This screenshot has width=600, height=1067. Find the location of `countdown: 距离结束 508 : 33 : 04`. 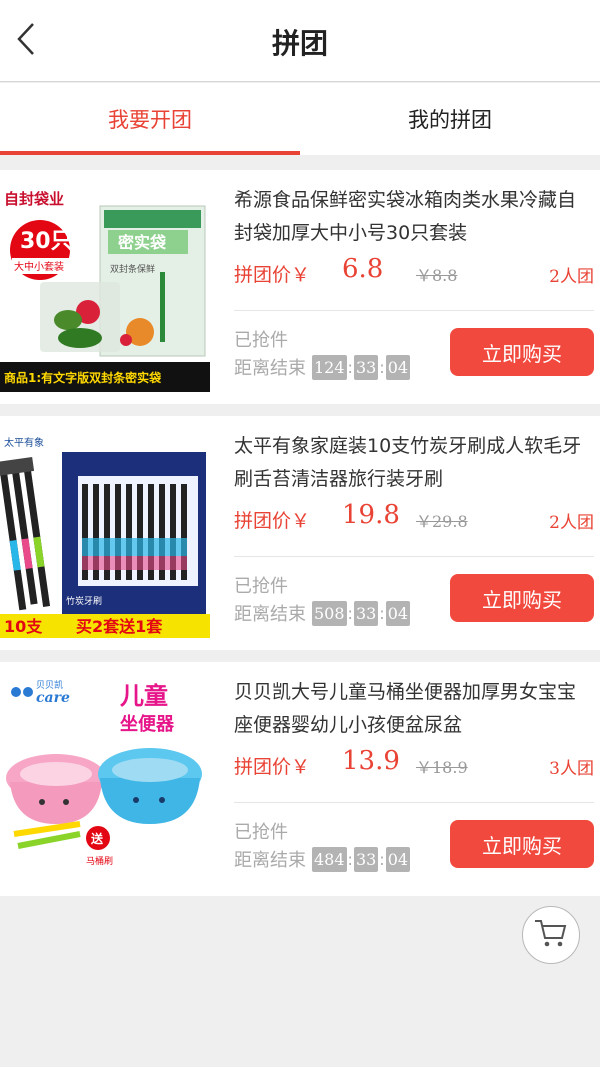

countdown: 距离结束 508 : 33 : 04 is located at coordinates (322, 613).